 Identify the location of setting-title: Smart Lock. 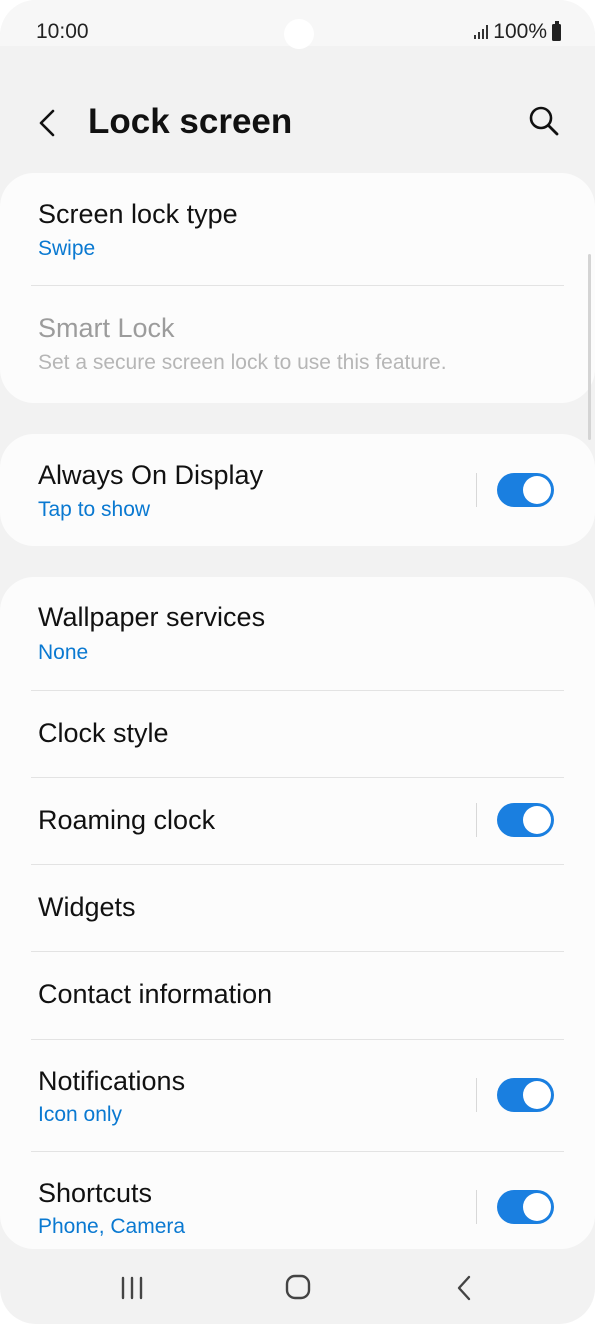
(106, 328).